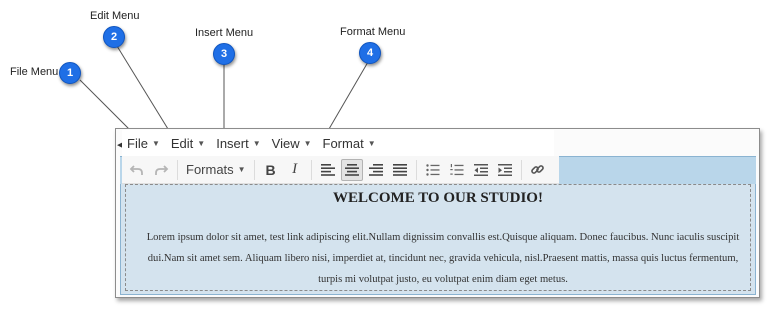 This screenshot has height=309, width=768. I want to click on bold-button: B, so click(271, 170).